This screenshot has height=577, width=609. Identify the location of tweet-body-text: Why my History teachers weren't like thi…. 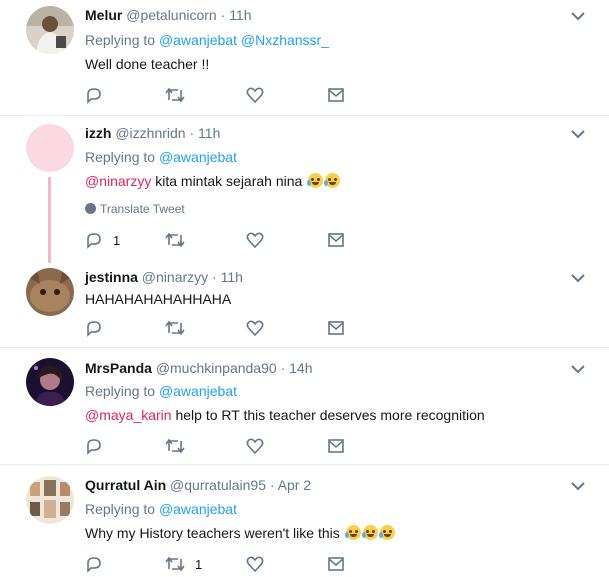
(212, 533).